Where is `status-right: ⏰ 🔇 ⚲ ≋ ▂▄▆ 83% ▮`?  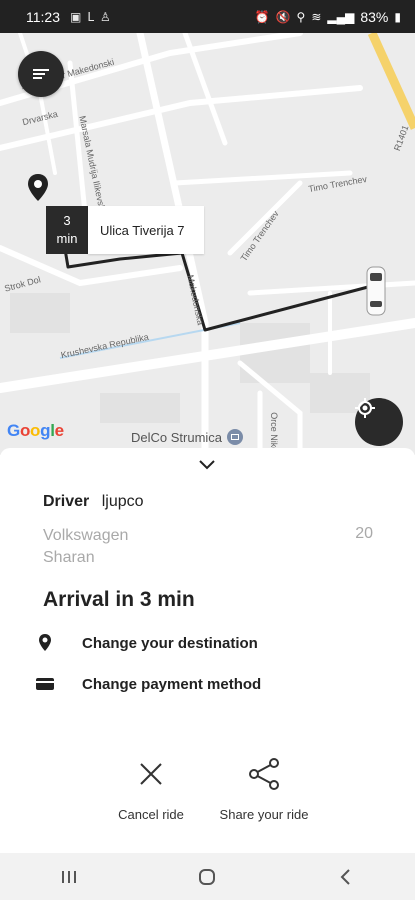 status-right: ⏰ 🔇 ⚲ ≋ ▂▄▆ 83% ▮ is located at coordinates (328, 16).